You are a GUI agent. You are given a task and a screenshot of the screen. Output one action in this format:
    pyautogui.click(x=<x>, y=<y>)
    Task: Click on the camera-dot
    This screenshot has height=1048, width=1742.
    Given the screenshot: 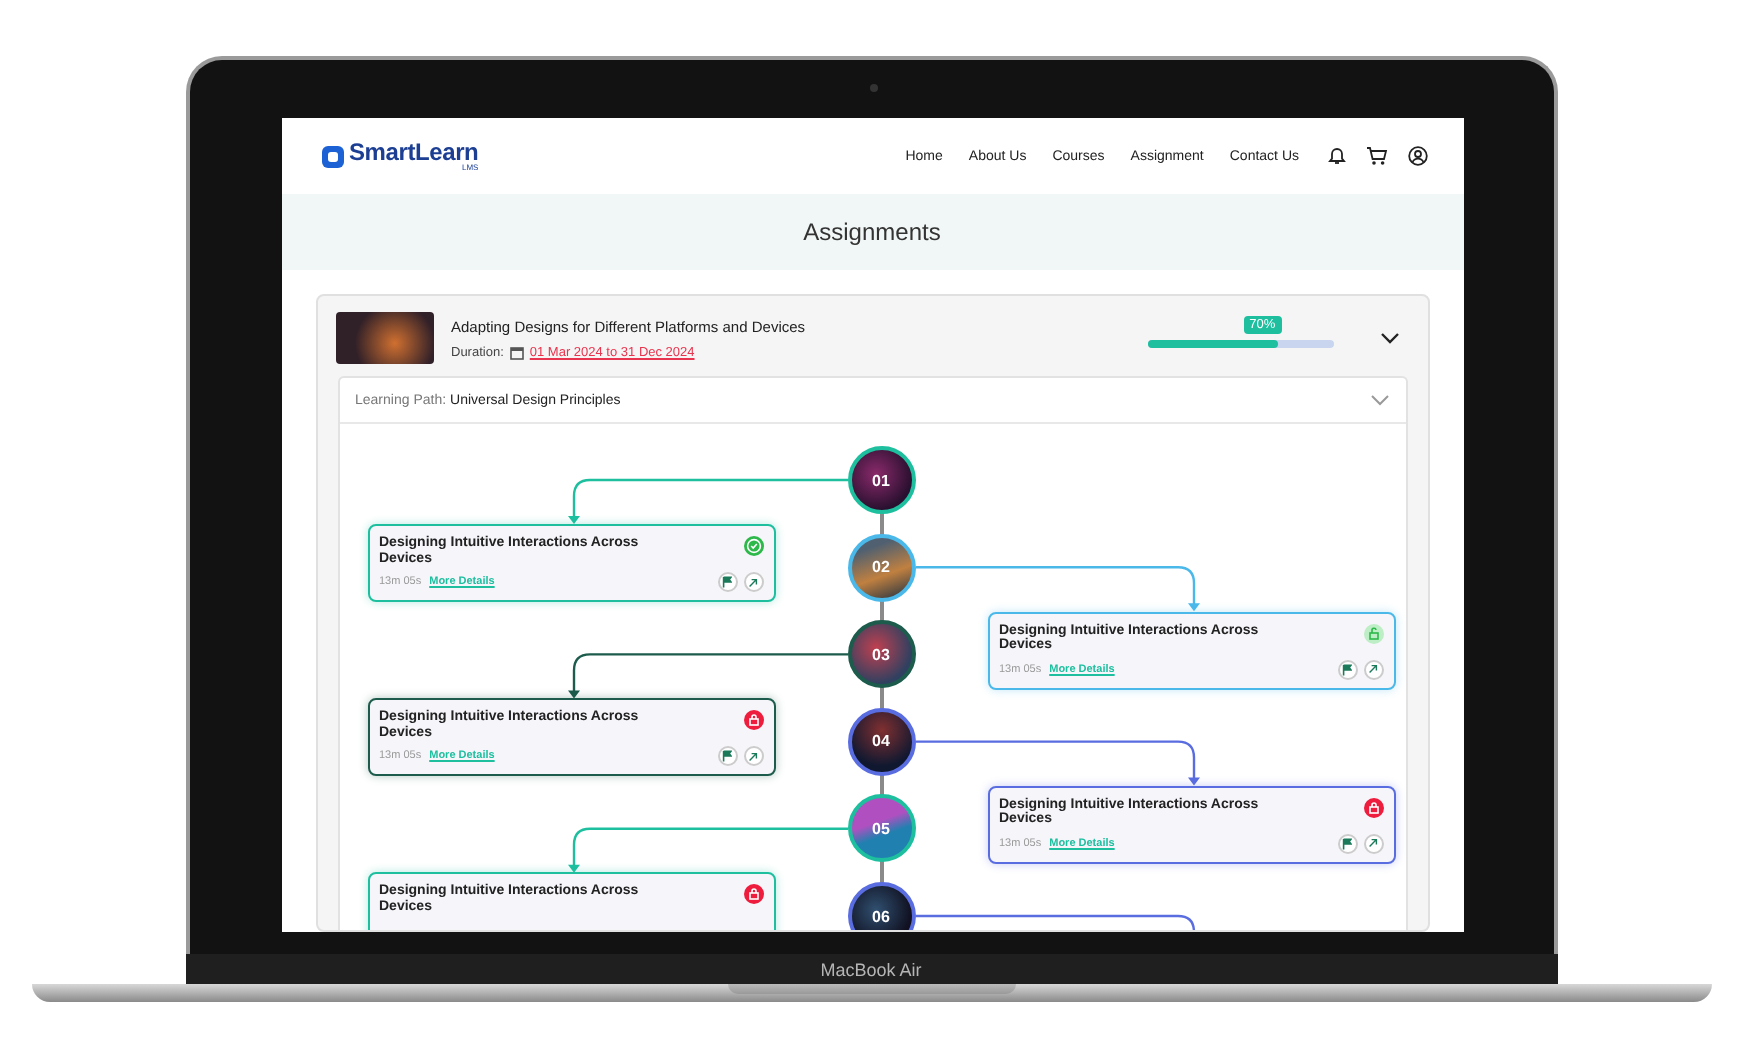 What is the action you would take?
    pyautogui.click(x=873, y=88)
    